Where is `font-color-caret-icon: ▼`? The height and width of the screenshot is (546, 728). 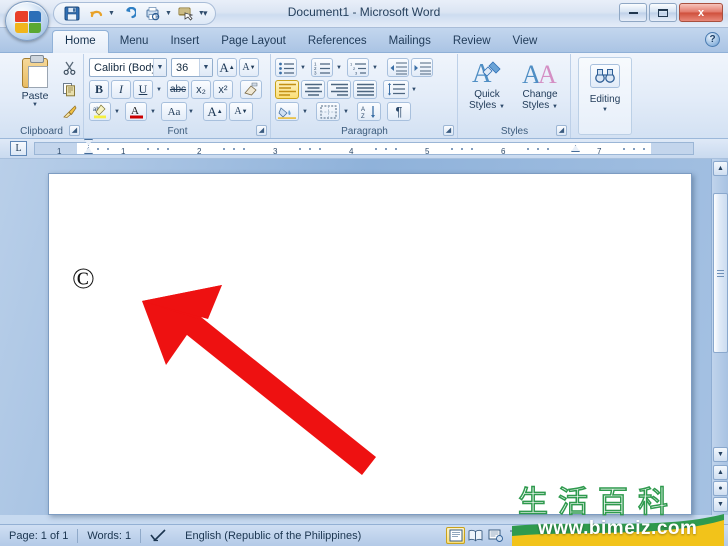 font-color-caret-icon: ▼ is located at coordinates (153, 111).